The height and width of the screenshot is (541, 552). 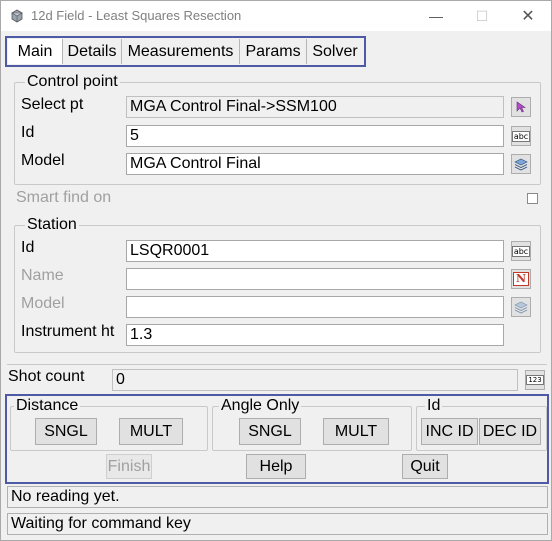 I want to click on cp-id-label: Id, so click(x=28, y=132).